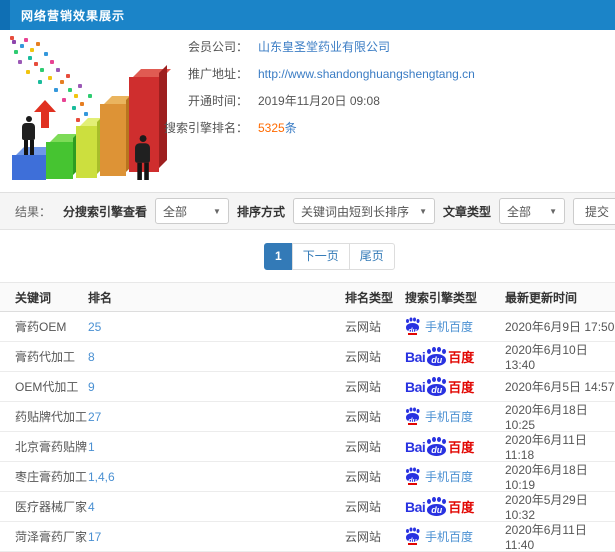  What do you see at coordinates (91, 507) in the screenshot?
I see `rank-link: 4` at bounding box center [91, 507].